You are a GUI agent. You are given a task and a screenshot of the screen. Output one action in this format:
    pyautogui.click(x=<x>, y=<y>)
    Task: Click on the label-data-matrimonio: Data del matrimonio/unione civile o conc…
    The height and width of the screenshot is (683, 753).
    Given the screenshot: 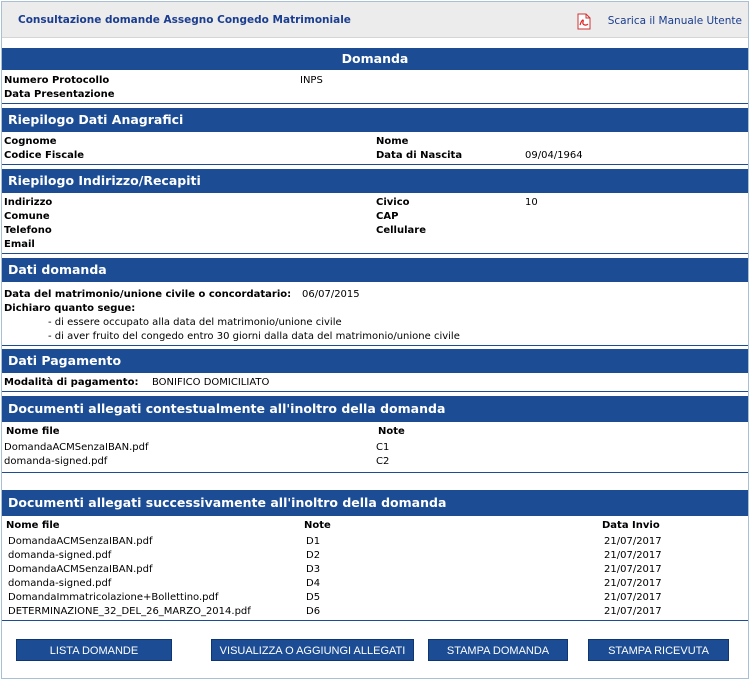 What is the action you would take?
    pyautogui.click(x=148, y=294)
    